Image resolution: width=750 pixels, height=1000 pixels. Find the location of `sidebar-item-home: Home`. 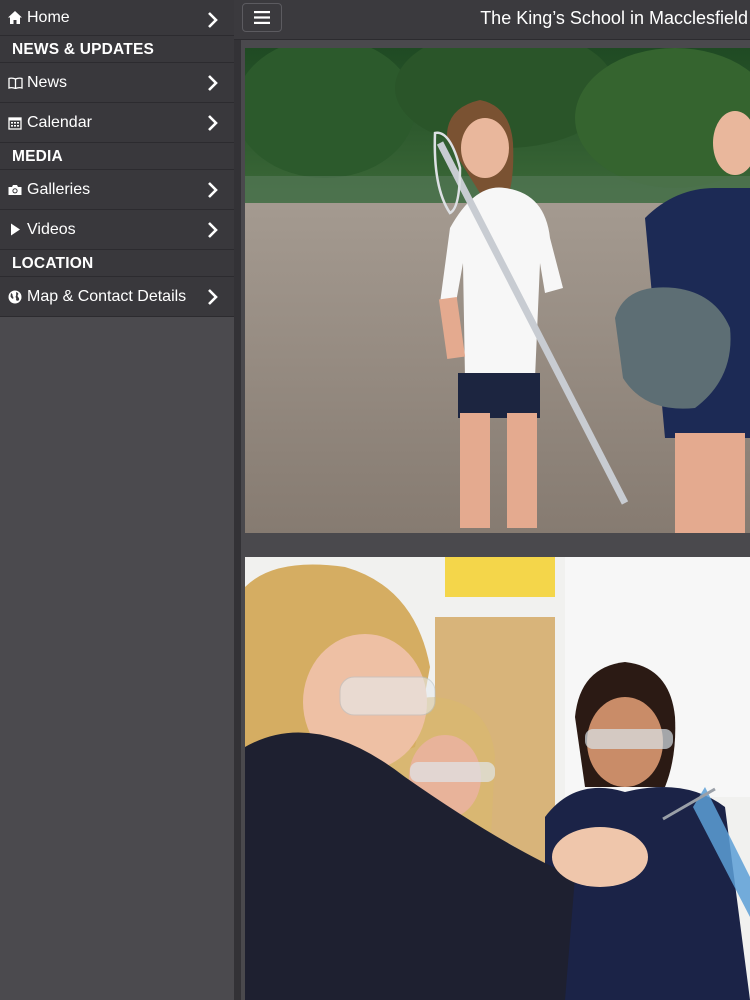

sidebar-item-home: Home is located at coordinates (117, 18).